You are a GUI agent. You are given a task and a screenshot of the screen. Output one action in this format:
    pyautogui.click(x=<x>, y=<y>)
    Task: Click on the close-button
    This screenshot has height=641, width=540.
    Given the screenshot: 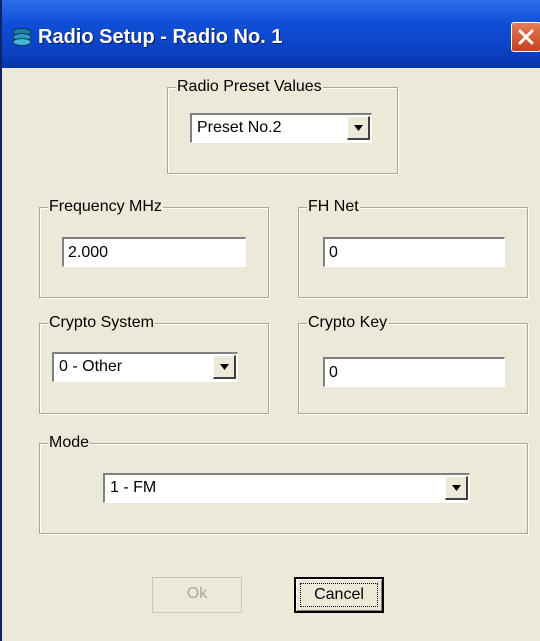 What is the action you would take?
    pyautogui.click(x=525, y=37)
    